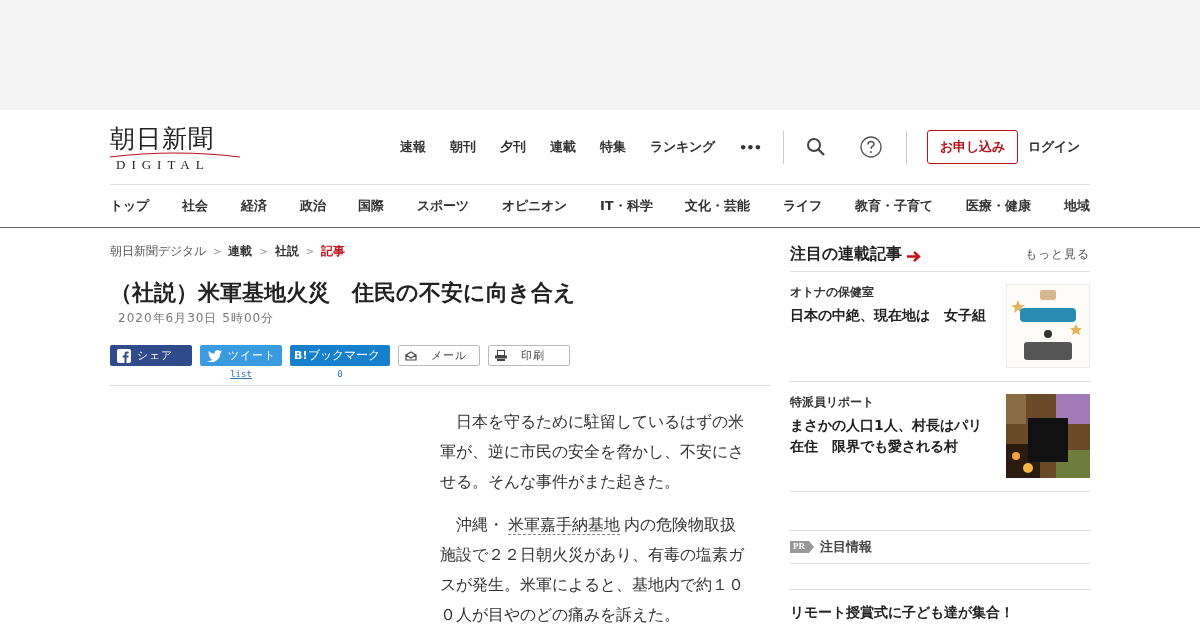  Describe the element at coordinates (683, 147) in the screenshot. I see `nav-link: ランキング` at that location.